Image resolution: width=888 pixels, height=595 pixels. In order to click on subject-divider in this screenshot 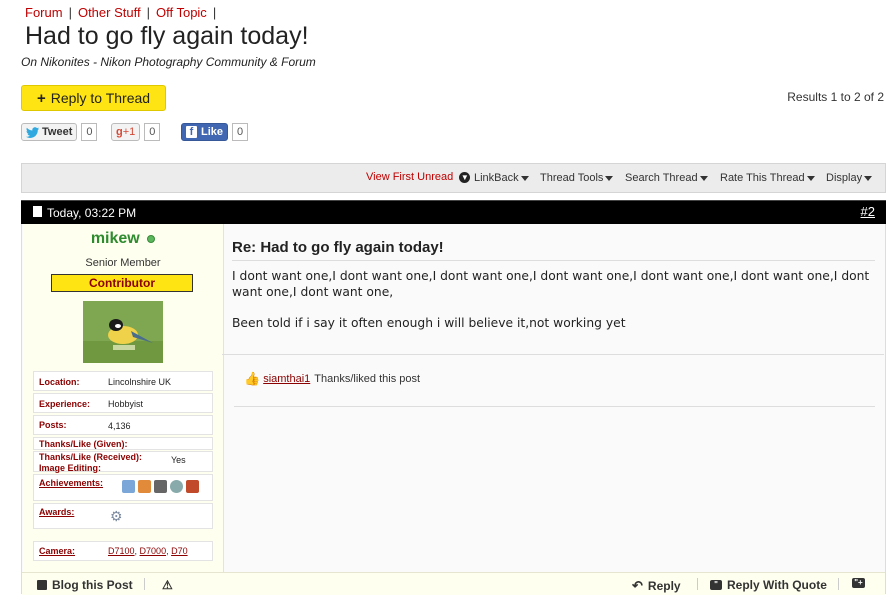, I will do `click(553, 260)`.